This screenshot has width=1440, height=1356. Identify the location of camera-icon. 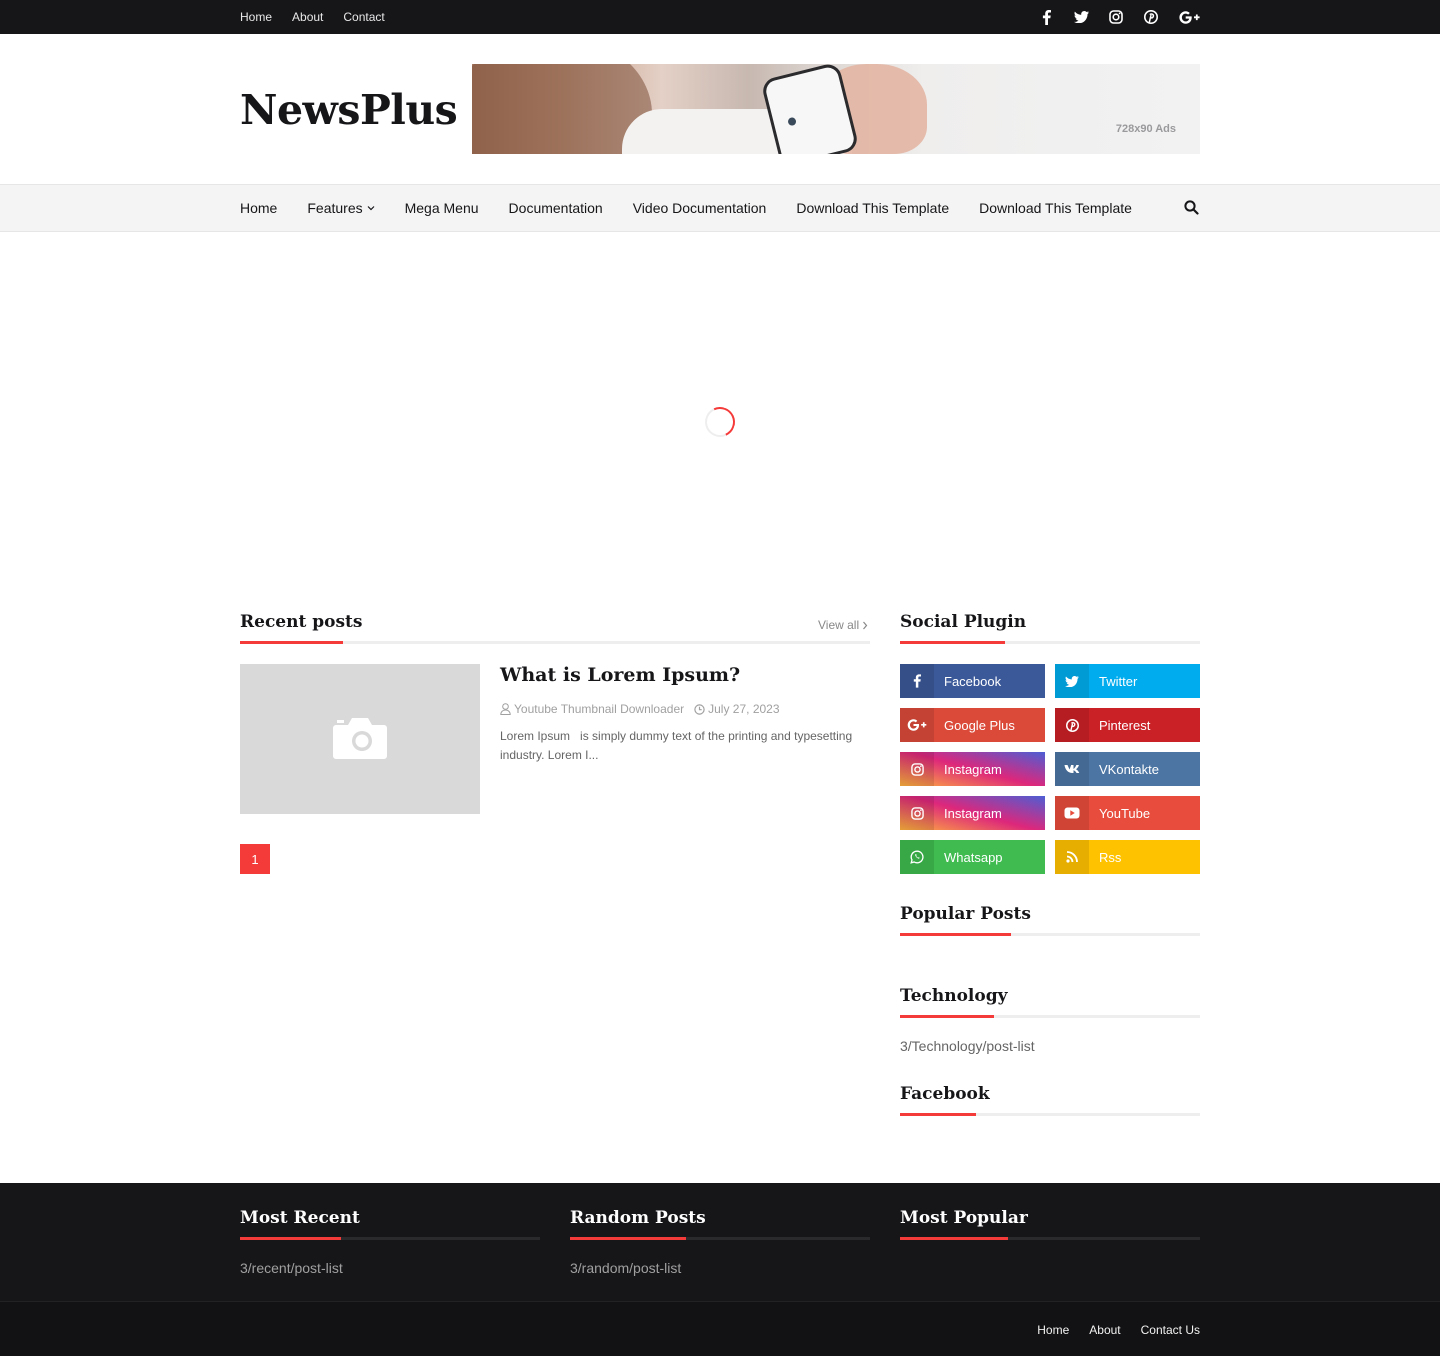
(360, 738).